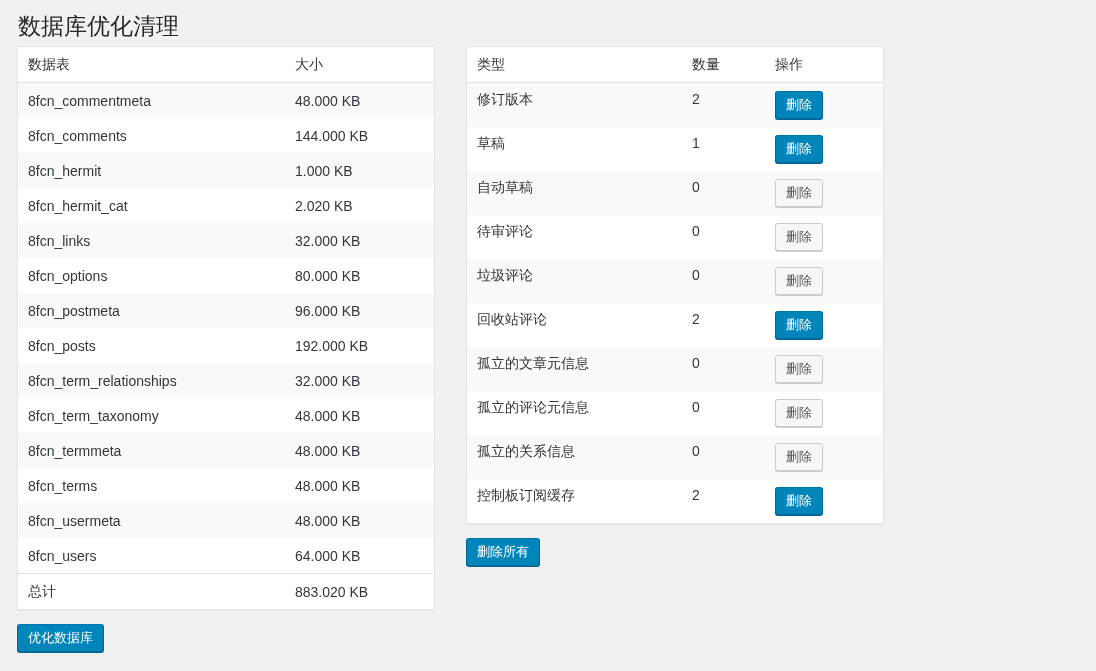 Image resolution: width=1096 pixels, height=671 pixels. What do you see at coordinates (328, 275) in the screenshot?
I see `table-cell-text: 80.000 KB` at bounding box center [328, 275].